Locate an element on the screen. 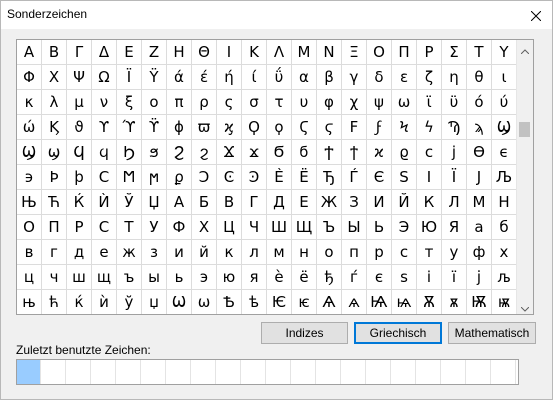  character-cell: Ш is located at coordinates (279, 227).